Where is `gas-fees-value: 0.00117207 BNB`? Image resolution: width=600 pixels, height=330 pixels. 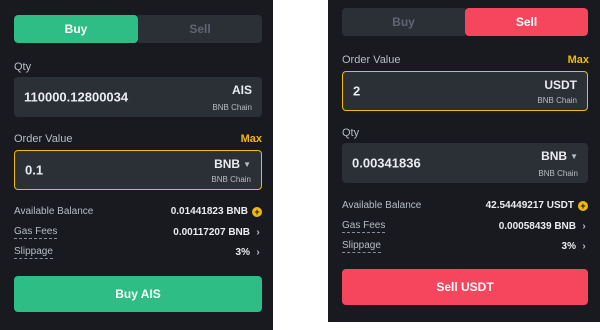
gas-fees-value: 0.00117207 BNB is located at coordinates (211, 232).